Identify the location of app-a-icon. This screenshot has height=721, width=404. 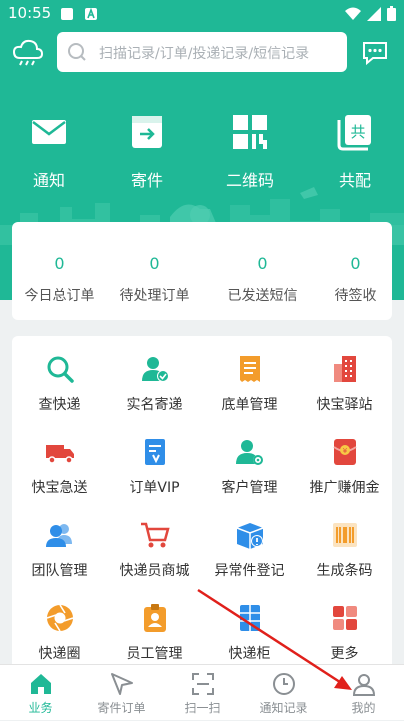
(91, 13).